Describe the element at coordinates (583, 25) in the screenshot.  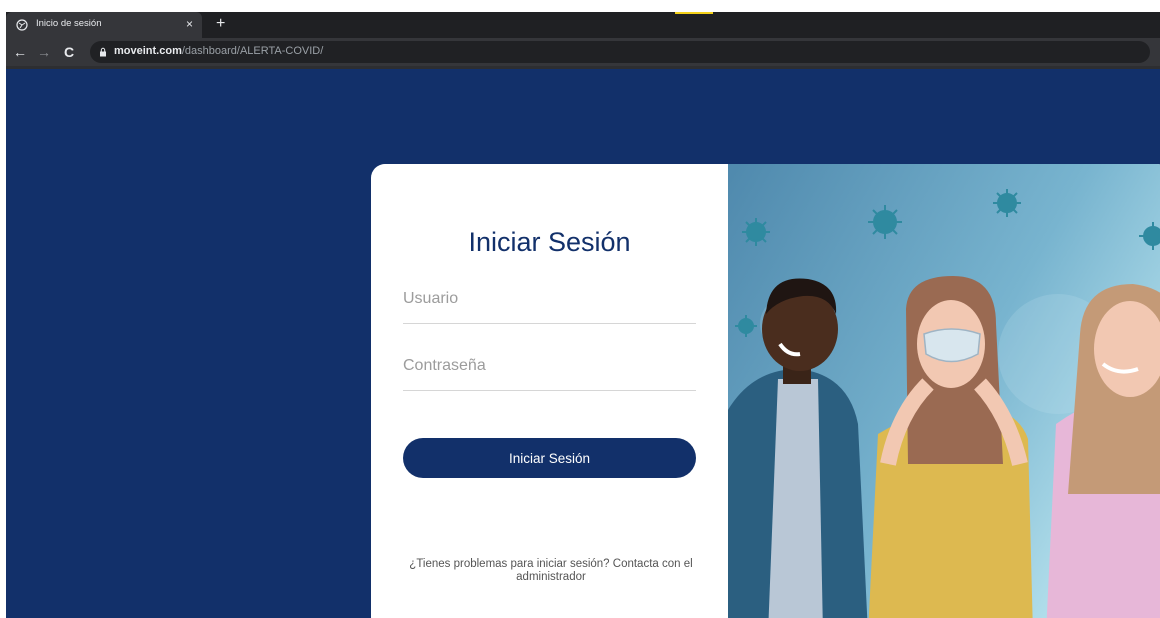
I see `tab-strip: Inicio de sesión × +` at that location.